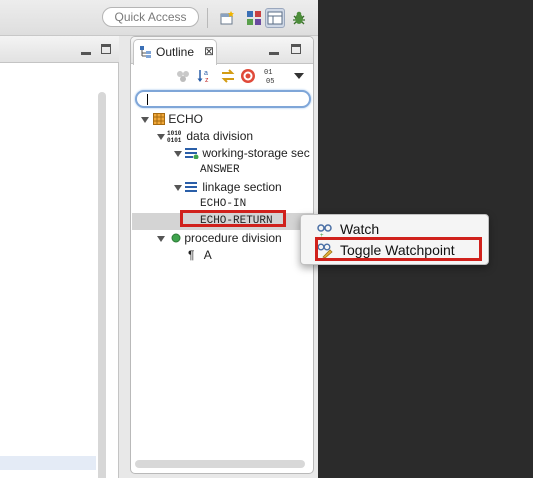 Image resolution: width=533 pixels, height=478 pixels. I want to click on tree-node-data-division: 1010 0101 data division, so click(210, 136).